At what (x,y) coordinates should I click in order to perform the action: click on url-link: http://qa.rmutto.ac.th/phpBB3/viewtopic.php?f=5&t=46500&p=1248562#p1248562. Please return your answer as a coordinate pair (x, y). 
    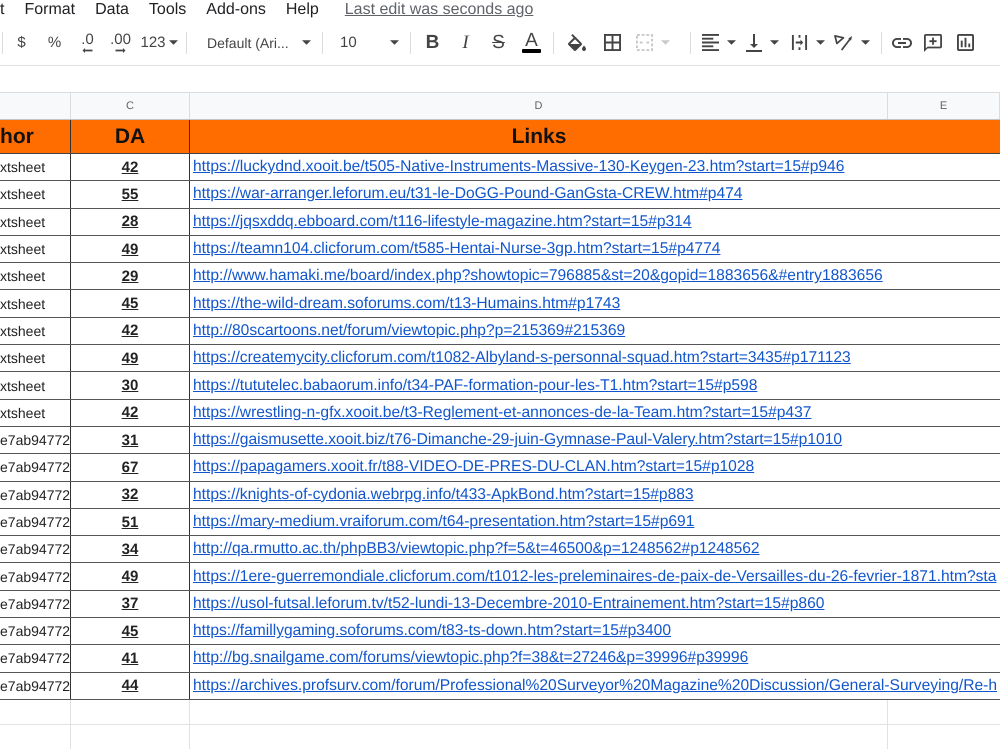
    Looking at the image, I should click on (476, 549).